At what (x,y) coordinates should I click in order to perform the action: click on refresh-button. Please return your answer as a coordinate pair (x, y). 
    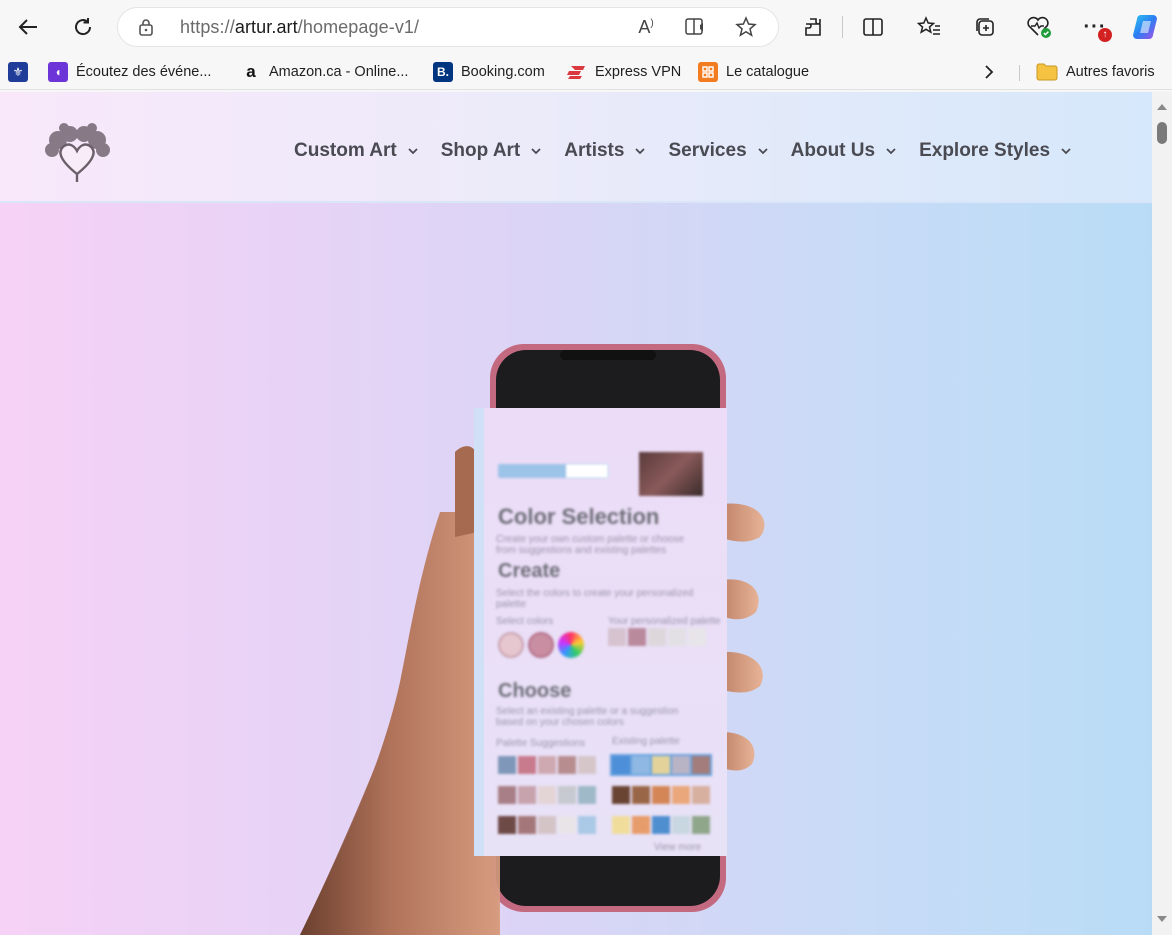
    Looking at the image, I should click on (83, 27).